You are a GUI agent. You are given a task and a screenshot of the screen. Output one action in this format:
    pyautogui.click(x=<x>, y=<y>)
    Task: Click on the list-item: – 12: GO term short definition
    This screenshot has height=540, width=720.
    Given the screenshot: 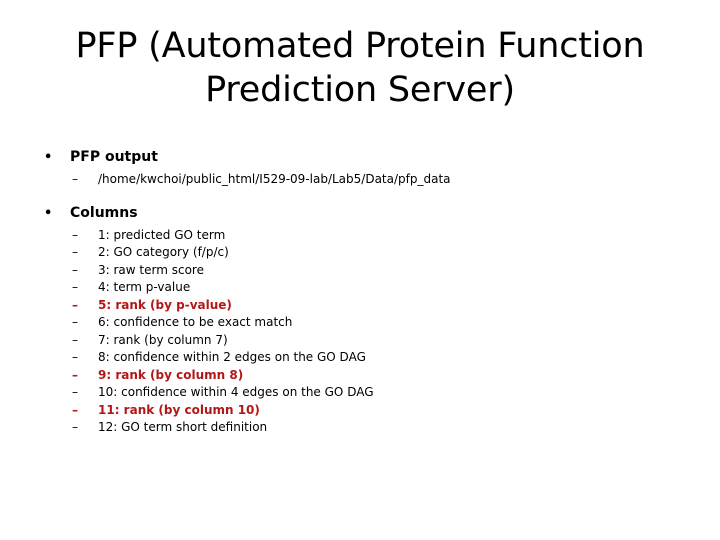 What is the action you would take?
    pyautogui.click(x=360, y=428)
    